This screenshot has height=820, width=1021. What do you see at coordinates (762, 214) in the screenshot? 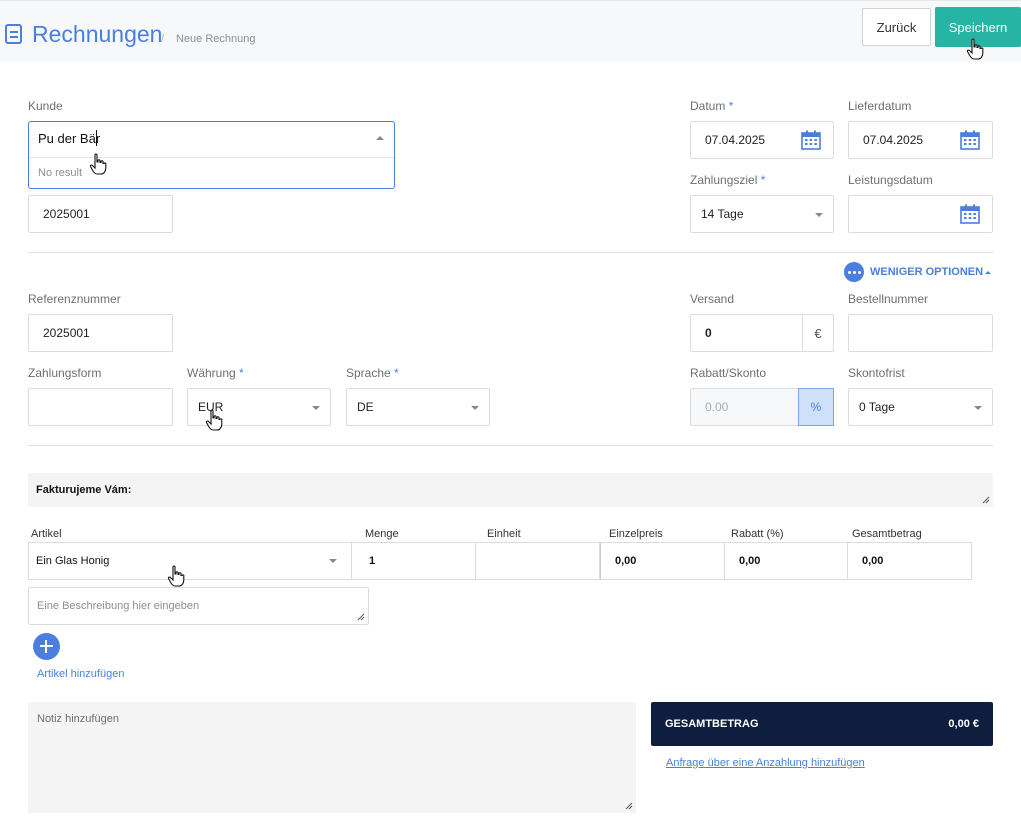
I see `zahlungsziel-select: 14 Tage` at bounding box center [762, 214].